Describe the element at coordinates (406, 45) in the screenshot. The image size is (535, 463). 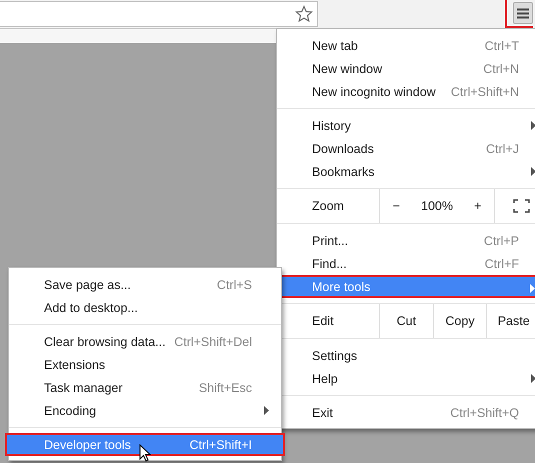
I see `menu-item: New tab Ctrl+T` at that location.